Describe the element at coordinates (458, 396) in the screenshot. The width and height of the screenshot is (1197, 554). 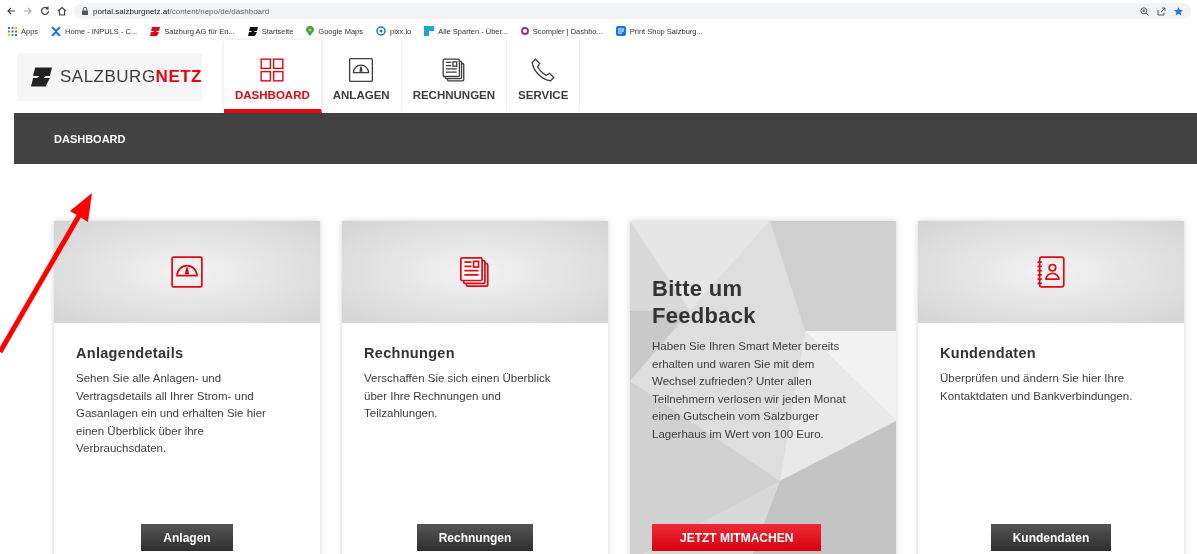
I see `card-text: Verschaffen Sie sich einen Überblick über Ihre Rechnungen und Teilzahlungen.` at that location.